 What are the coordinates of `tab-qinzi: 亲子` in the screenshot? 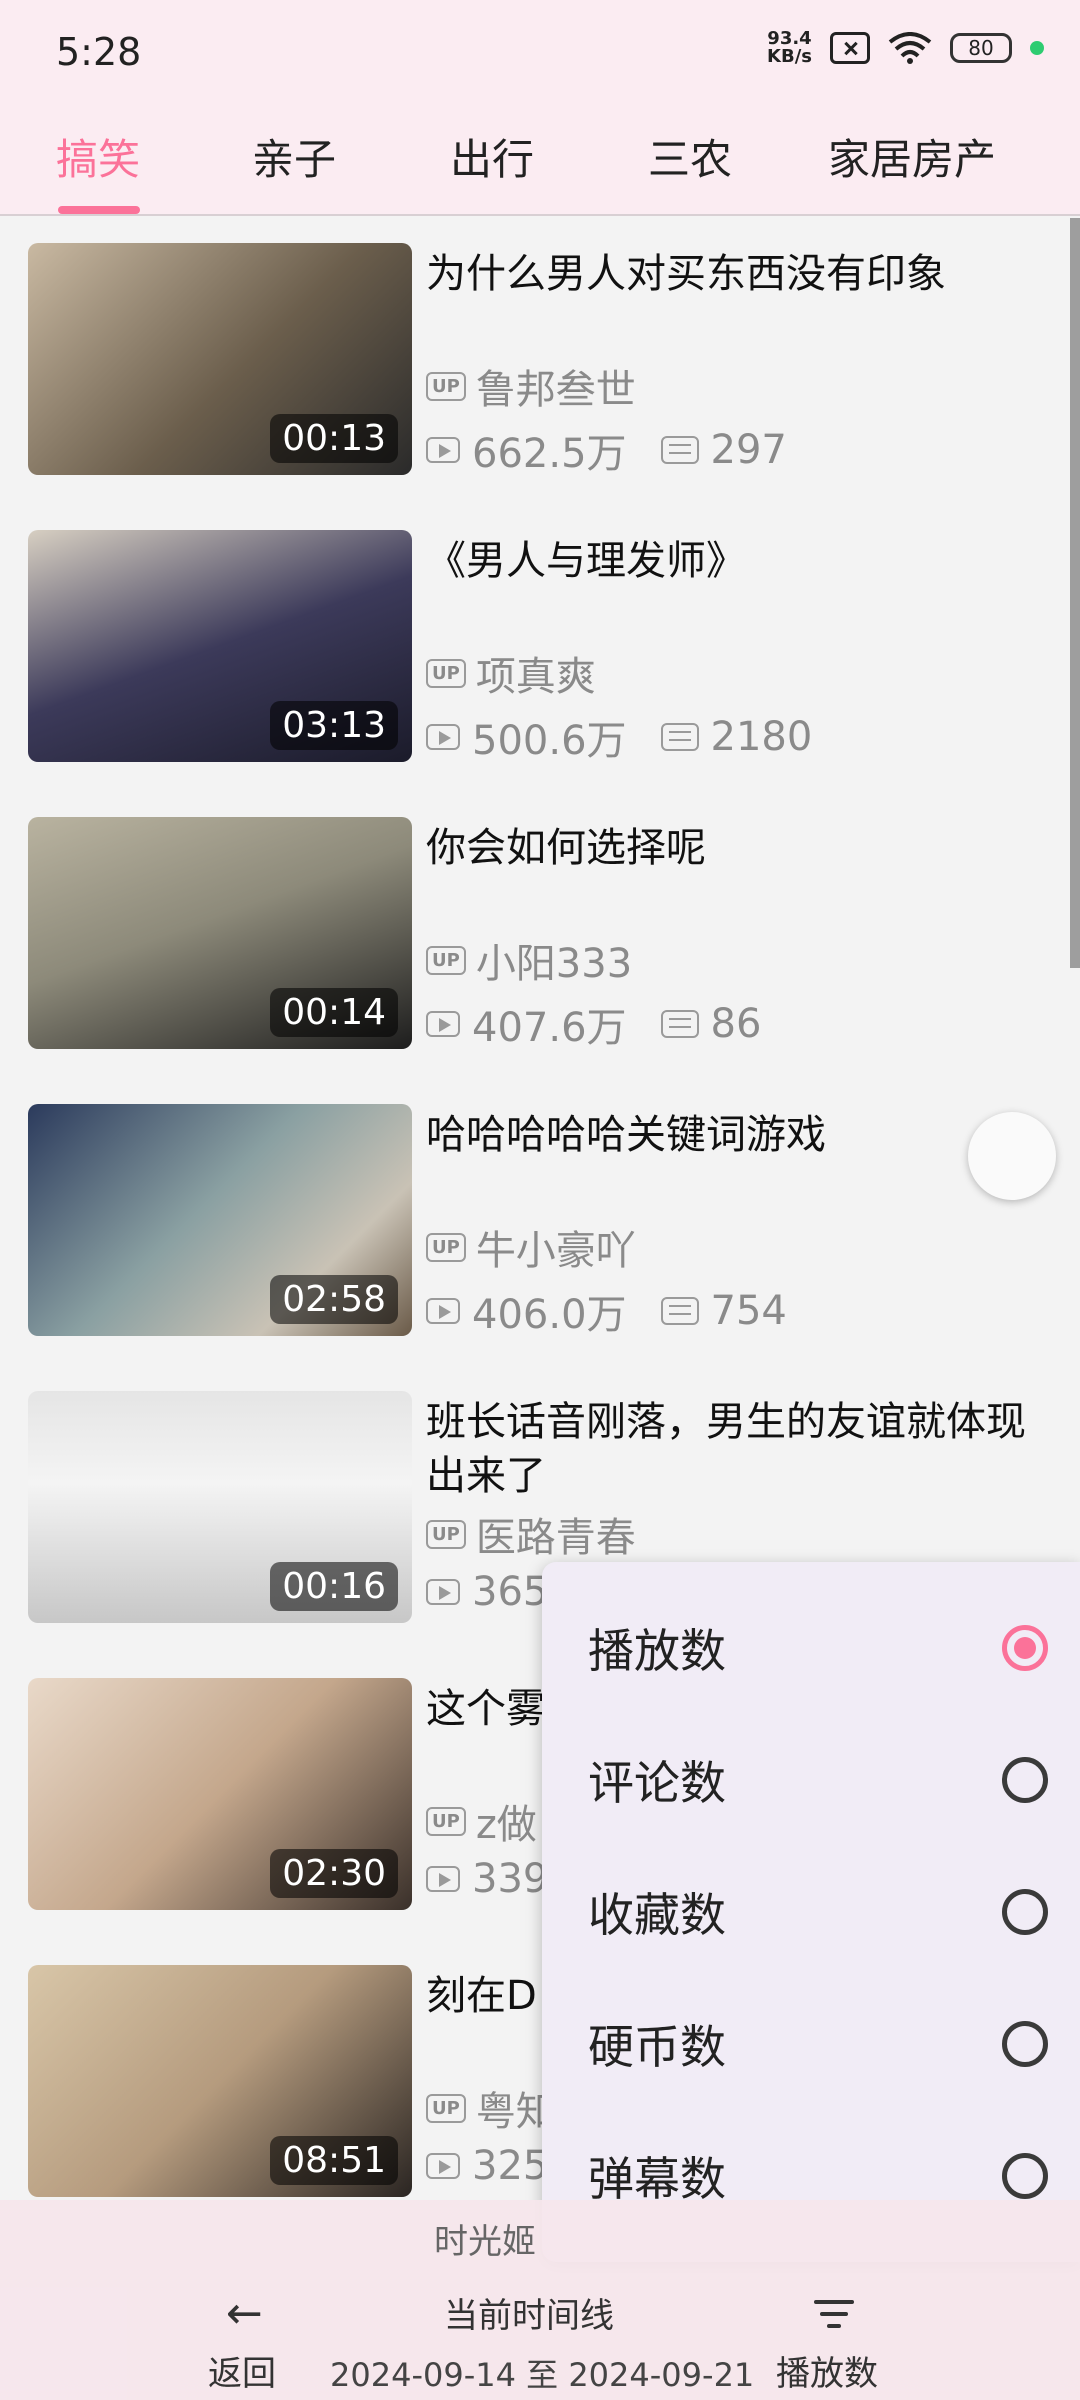 It's located at (294, 156).